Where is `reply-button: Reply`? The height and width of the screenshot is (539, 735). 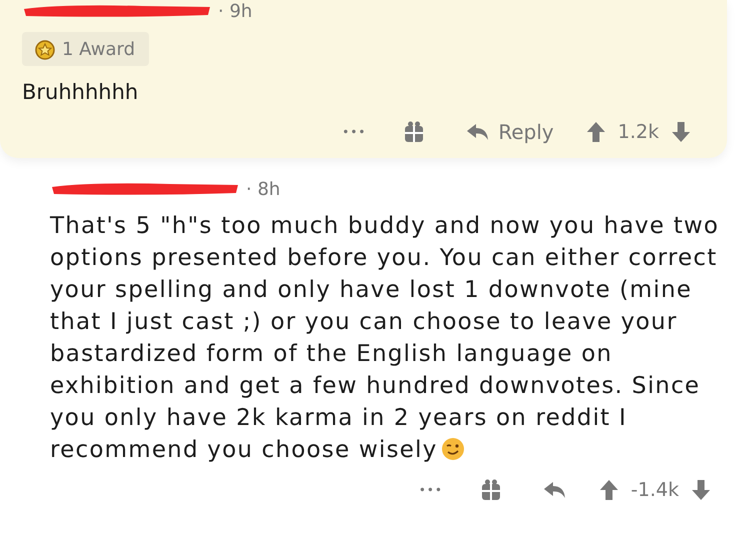
reply-button: Reply is located at coordinates (510, 132).